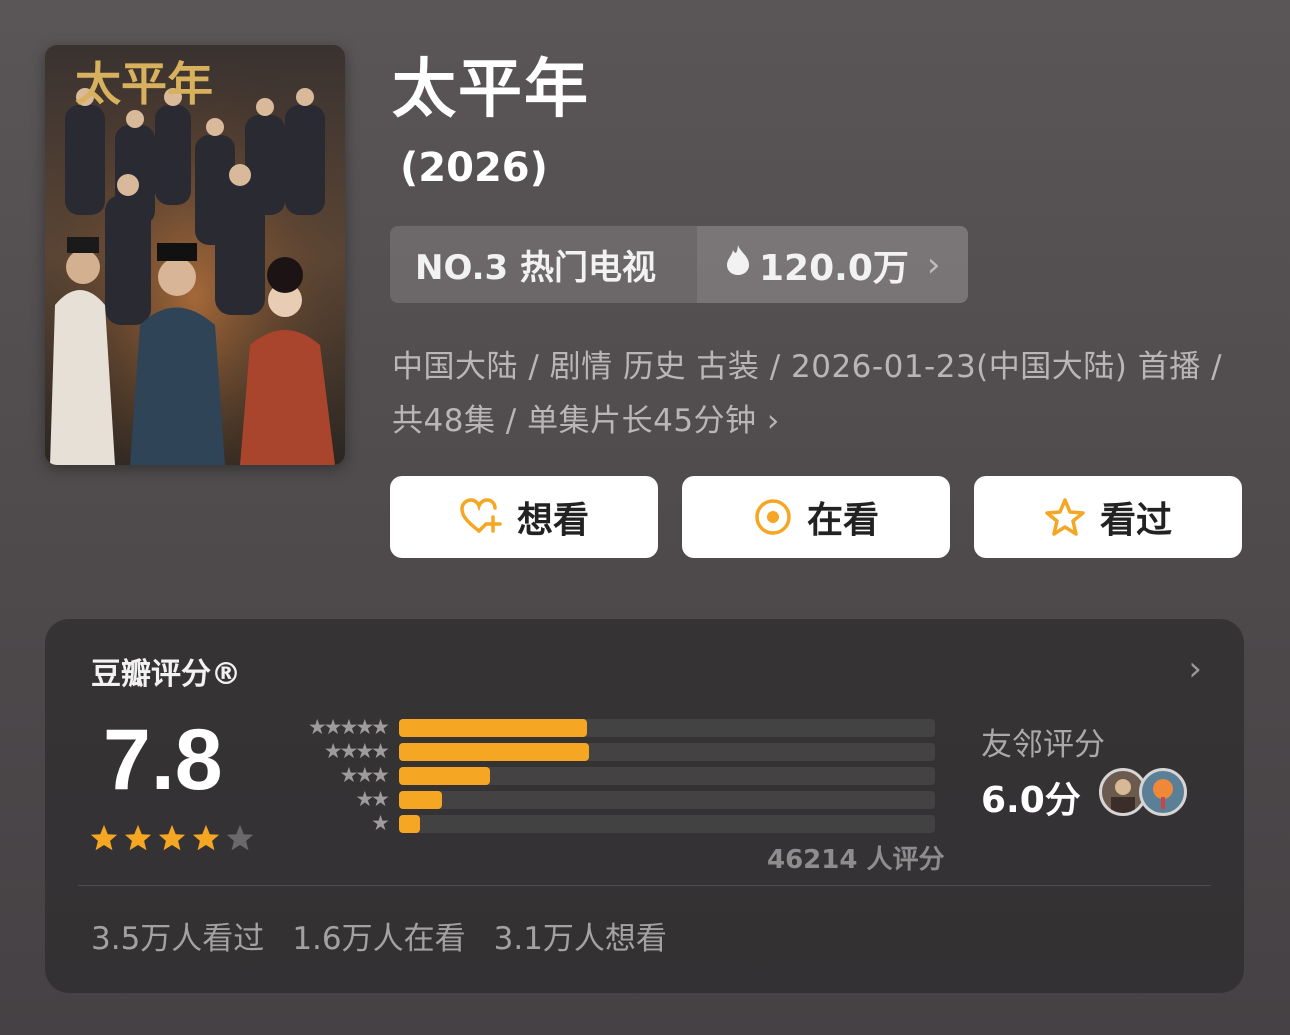 This screenshot has height=1035, width=1290. Describe the element at coordinates (842, 520) in the screenshot. I see `watching-label: 在看` at that location.